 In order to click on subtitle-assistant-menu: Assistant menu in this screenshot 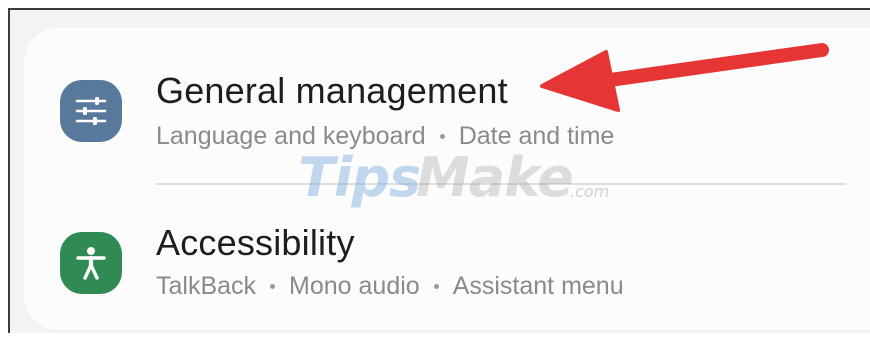, I will do `click(538, 286)`.